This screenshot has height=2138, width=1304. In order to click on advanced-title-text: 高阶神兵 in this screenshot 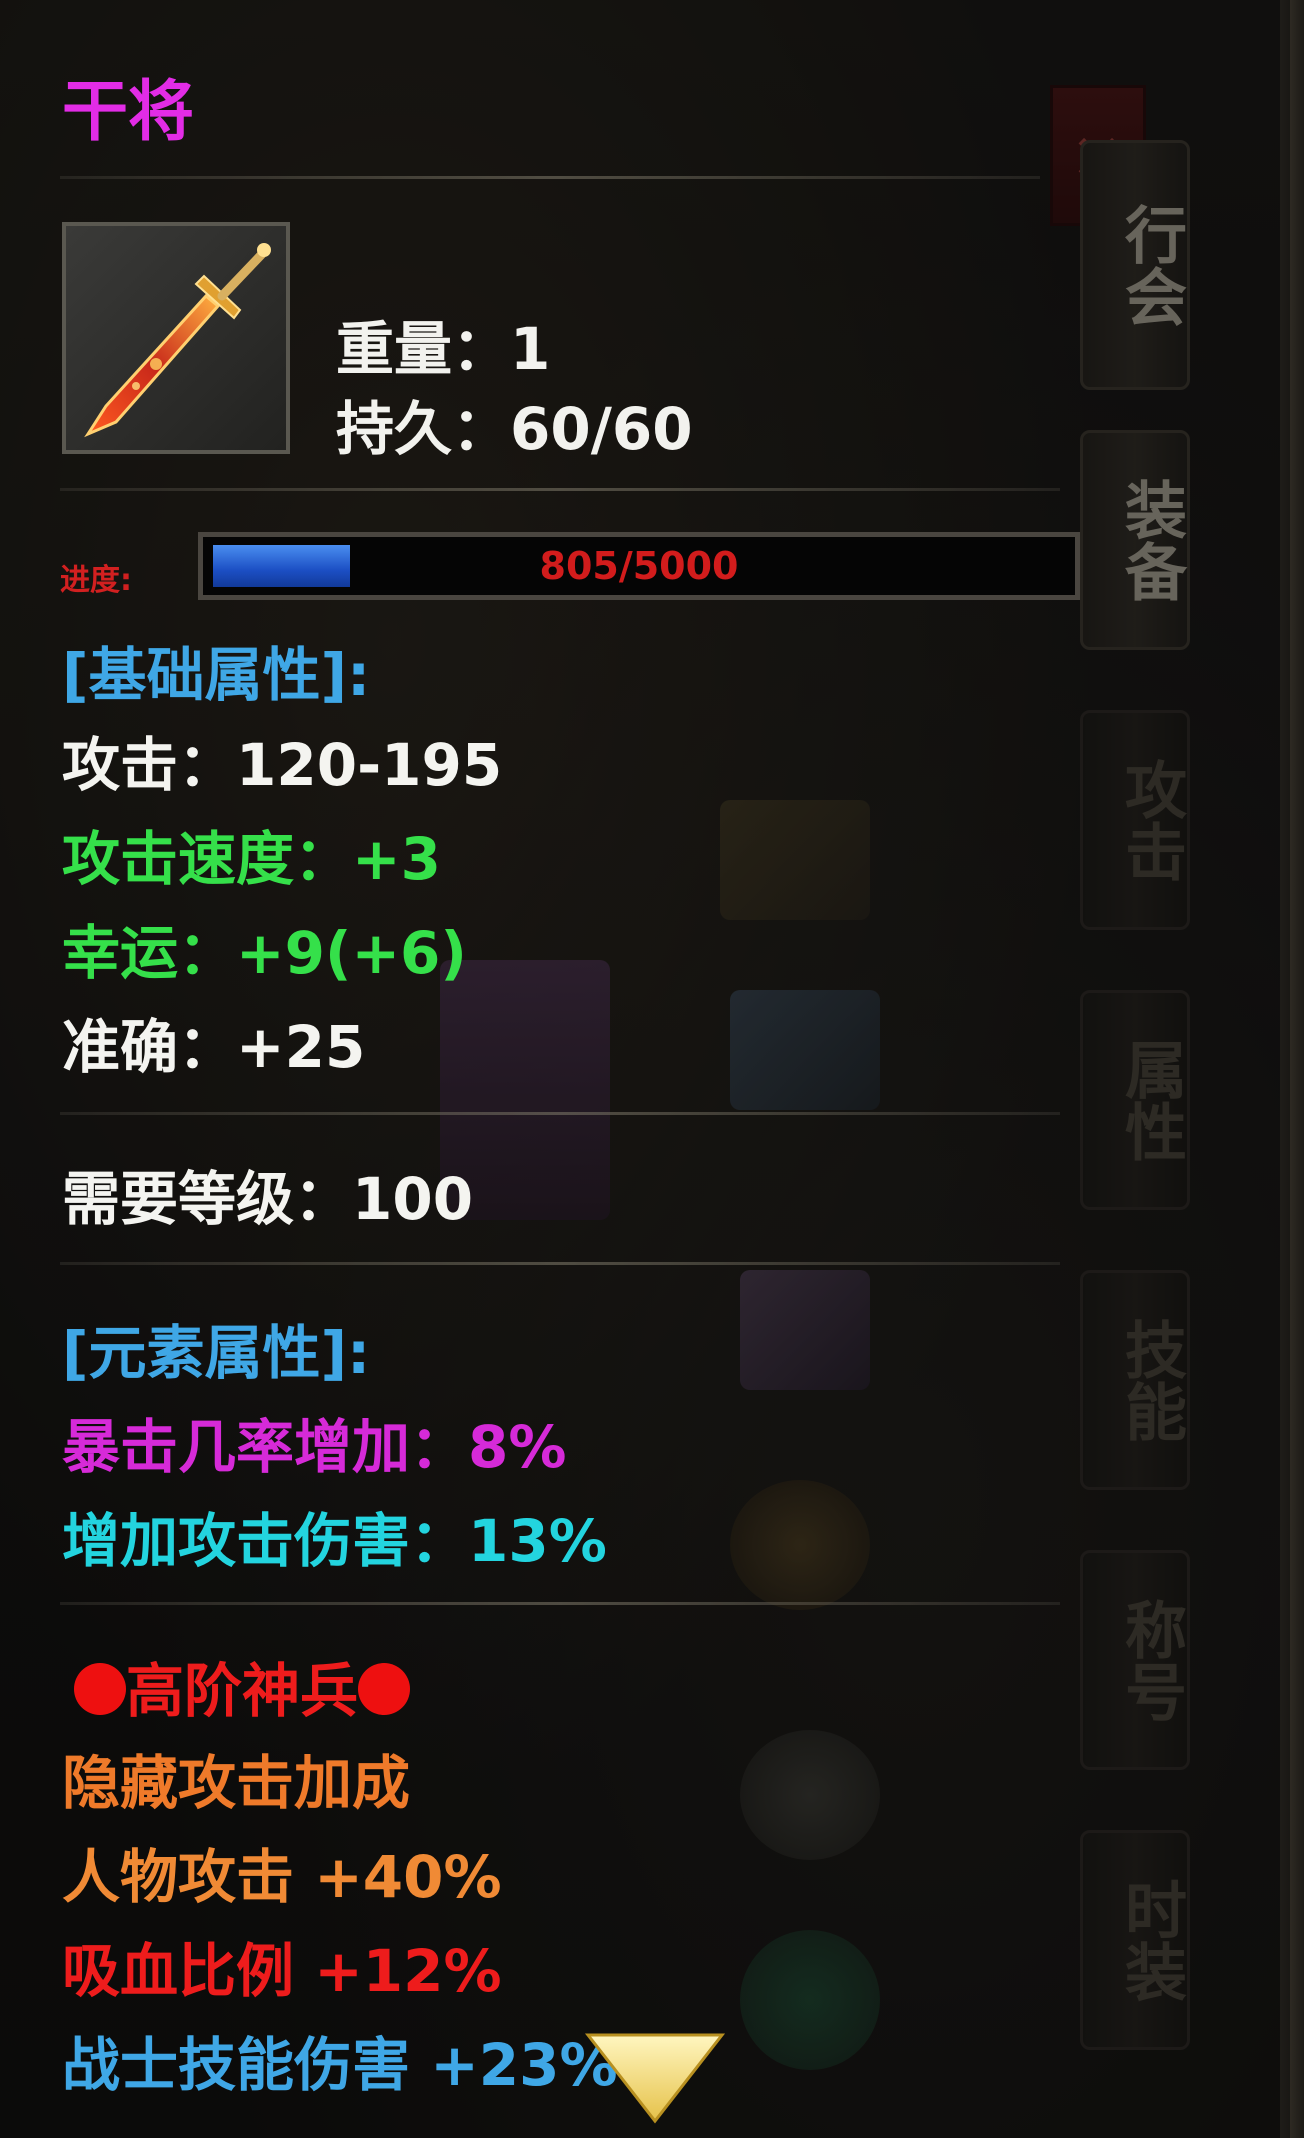, I will do `click(242, 1691)`.